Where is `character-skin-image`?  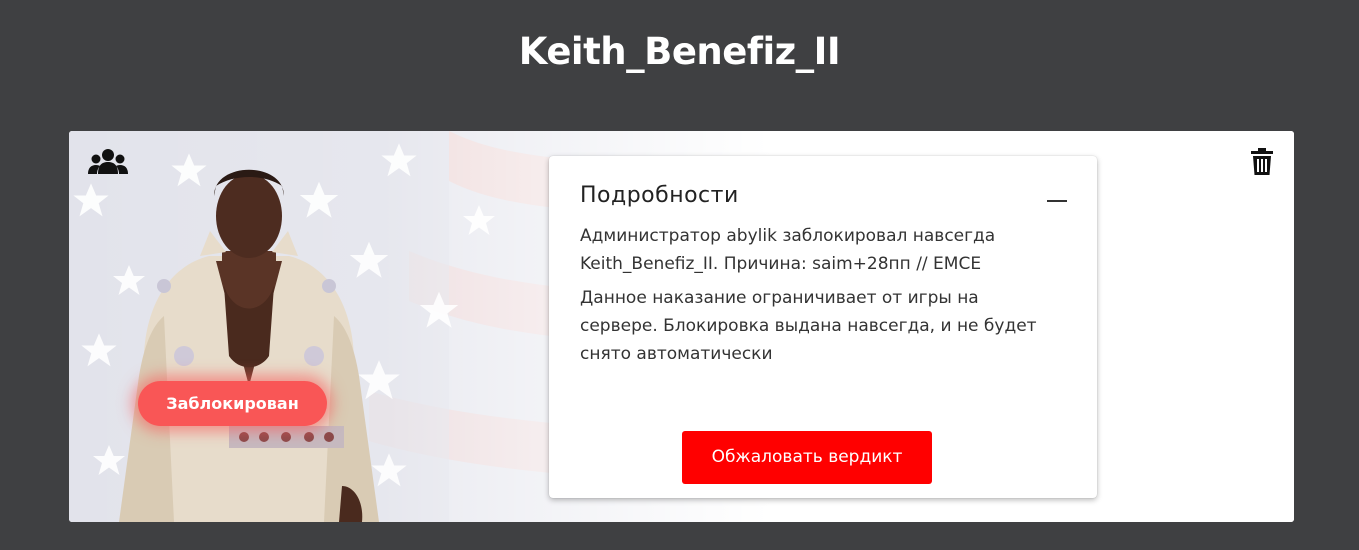 character-skin-image is located at coordinates (249, 345).